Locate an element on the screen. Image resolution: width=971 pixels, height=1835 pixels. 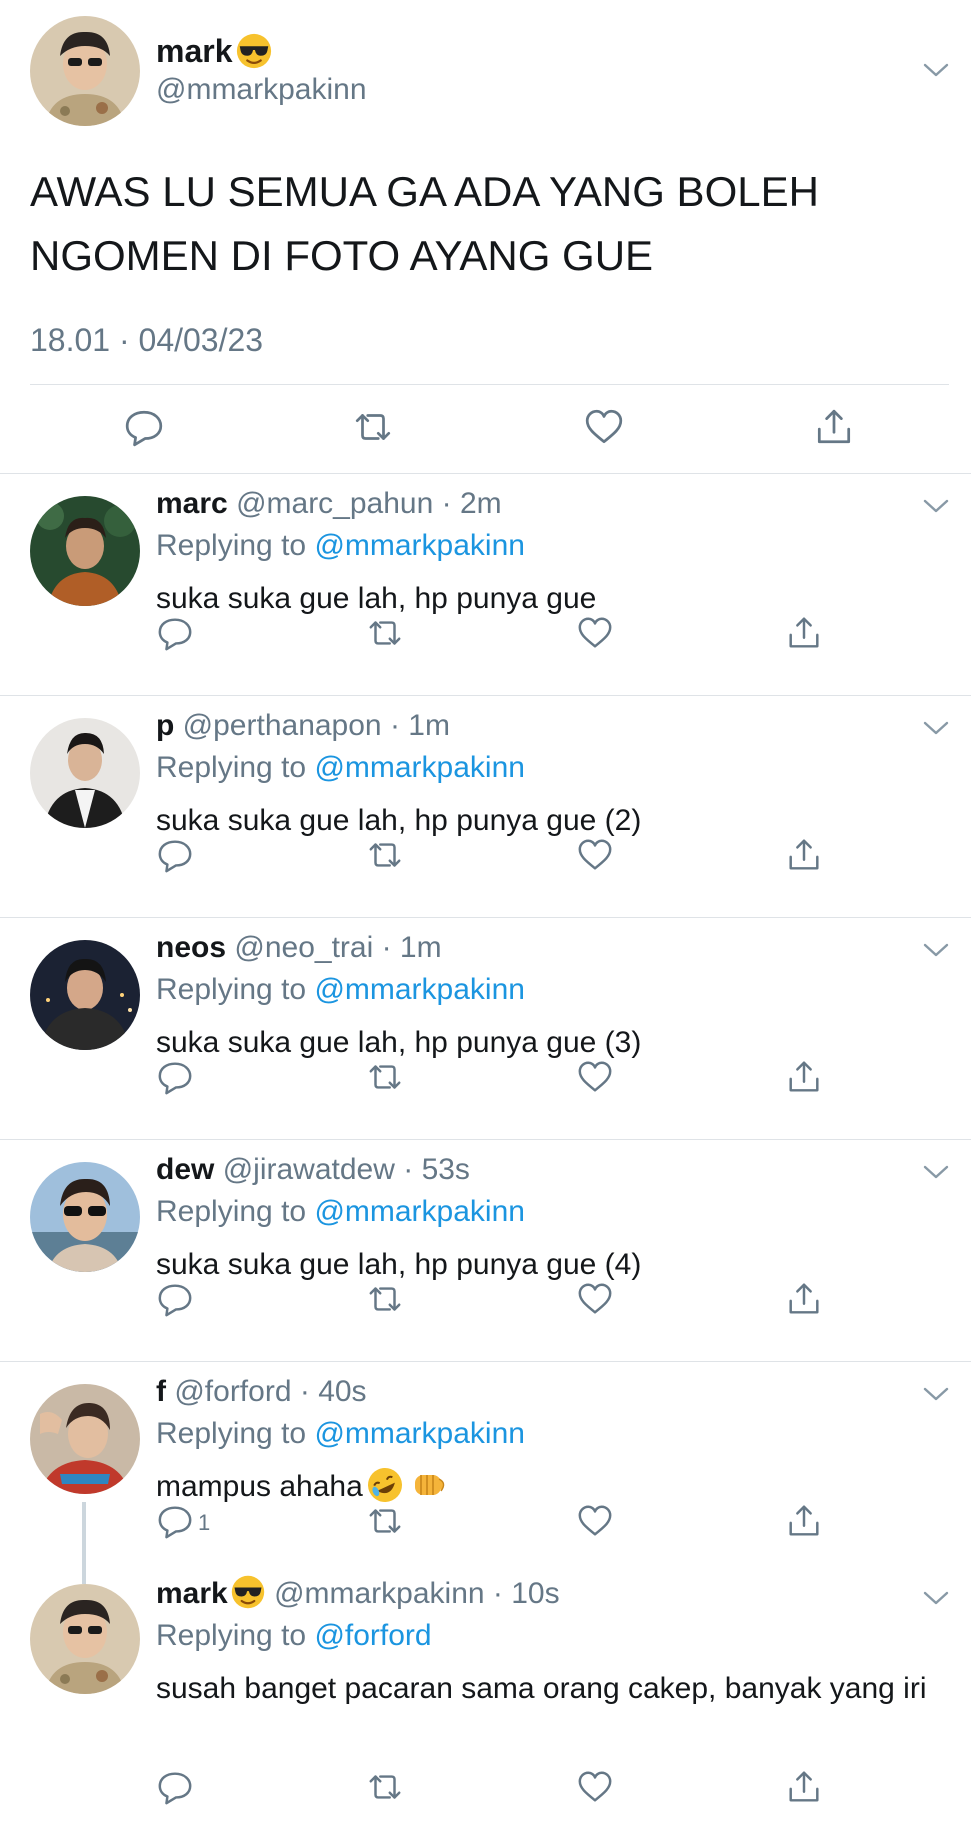
author-handle: @jirawatdew is located at coordinates (309, 1169).